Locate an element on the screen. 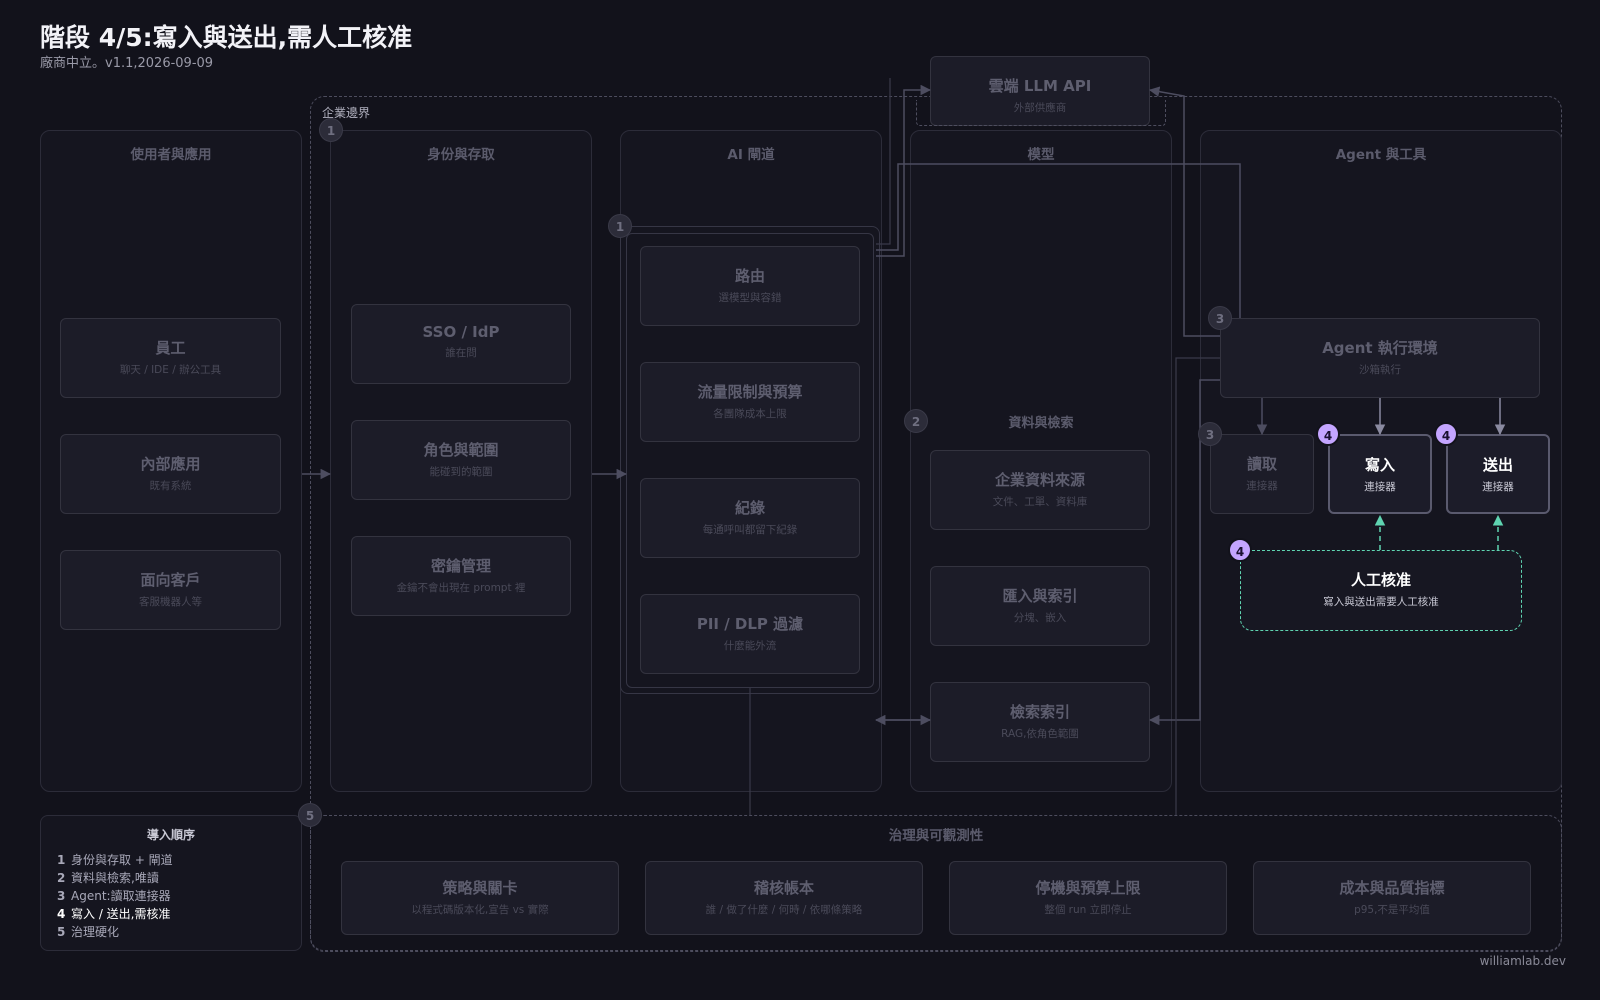 This screenshot has width=1600, height=1000. lane-users-title: 使用者與應用 is located at coordinates (171, 155).